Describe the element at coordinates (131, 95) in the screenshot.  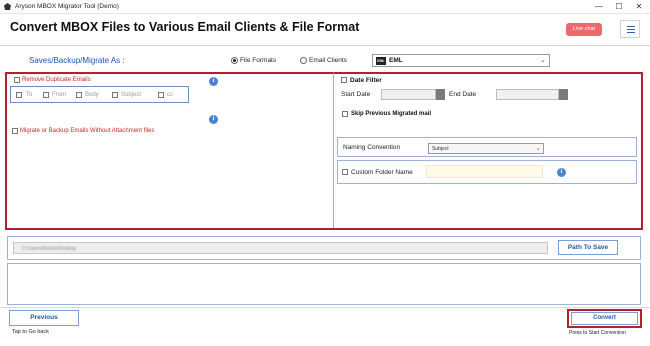
I see `dup-subject-label: Subject` at that location.